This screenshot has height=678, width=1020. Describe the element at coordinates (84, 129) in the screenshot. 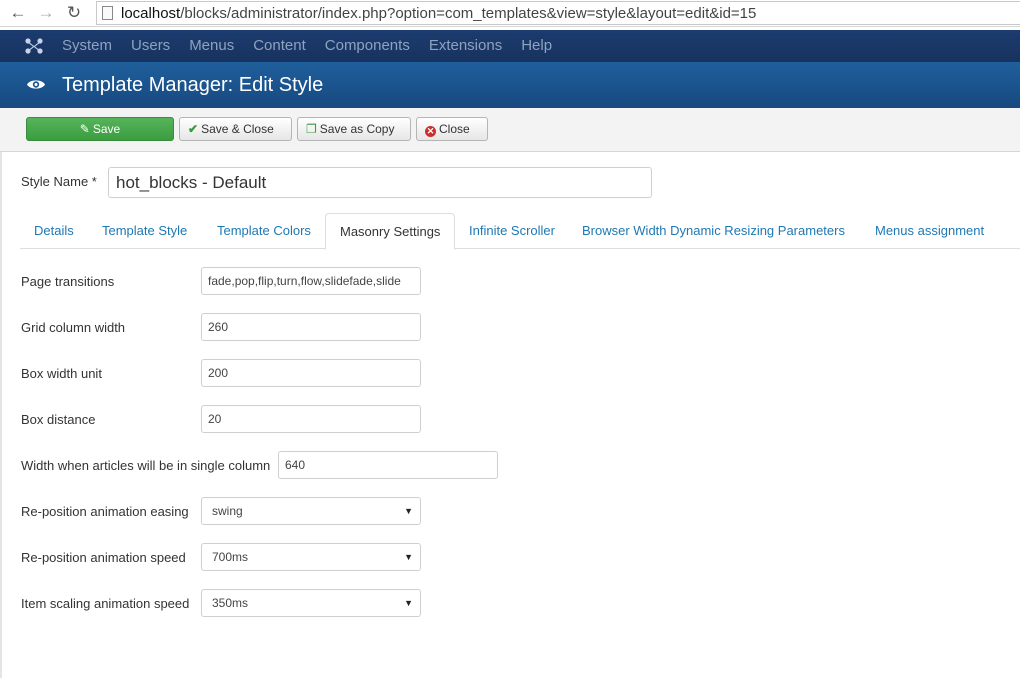

I see `edit-icon: ✎` at that location.